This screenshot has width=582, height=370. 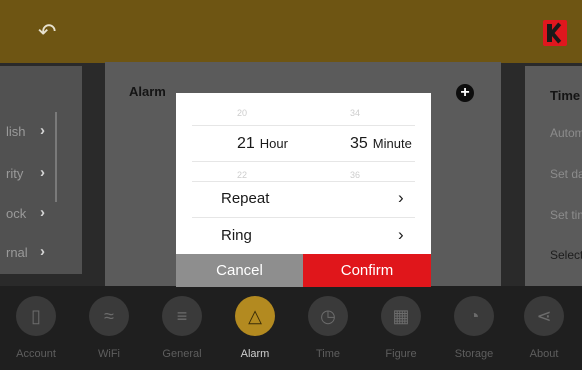 I want to click on hour-prev: 20, so click(x=242, y=113).